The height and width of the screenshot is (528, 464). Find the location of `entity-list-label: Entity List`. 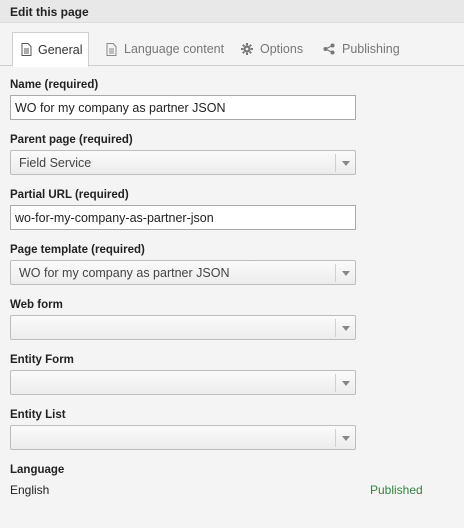

entity-list-label: Entity List is located at coordinates (38, 415).